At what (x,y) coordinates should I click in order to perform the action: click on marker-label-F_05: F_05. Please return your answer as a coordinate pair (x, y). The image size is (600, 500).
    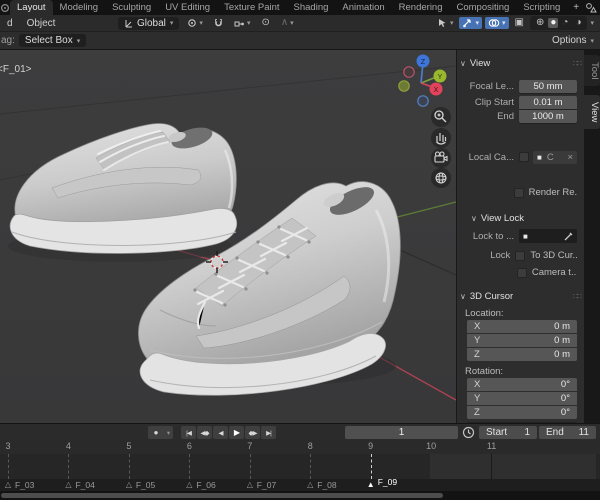
    Looking at the image, I should click on (145, 485).